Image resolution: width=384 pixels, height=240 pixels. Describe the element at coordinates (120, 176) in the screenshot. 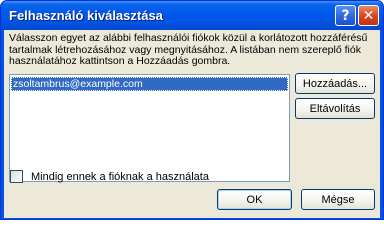

I see `always-use-label: Mindig ennek a fióknak a használata` at that location.